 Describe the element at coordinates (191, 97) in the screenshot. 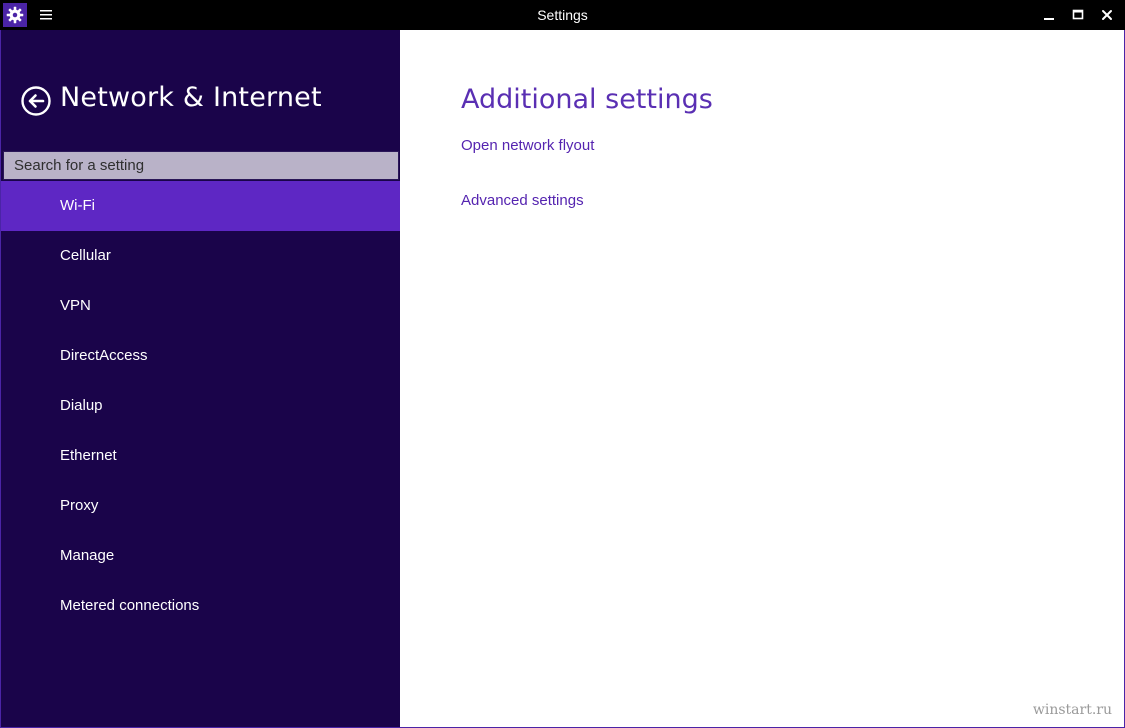

I see `section-title: Network & Internet` at that location.